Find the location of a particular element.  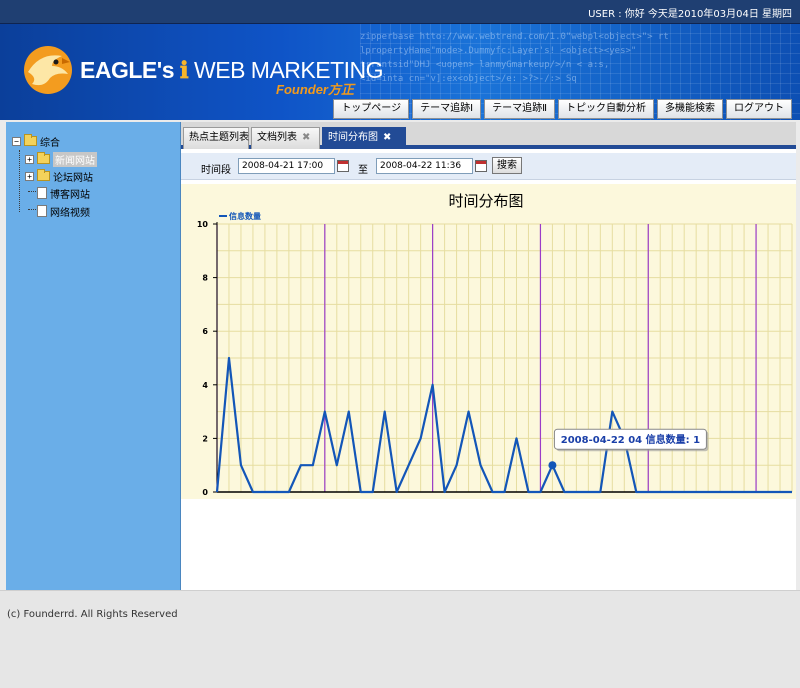

x-tick-label: 2008-04-21 09 is located at coordinates (324, 498).